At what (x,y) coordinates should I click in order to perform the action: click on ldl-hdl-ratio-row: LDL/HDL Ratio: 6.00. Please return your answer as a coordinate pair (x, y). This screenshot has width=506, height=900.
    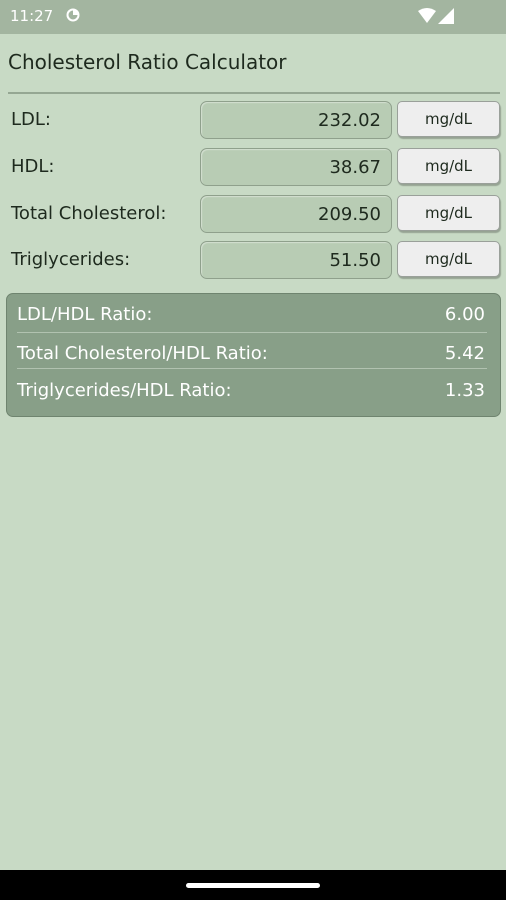
    Looking at the image, I should click on (251, 314).